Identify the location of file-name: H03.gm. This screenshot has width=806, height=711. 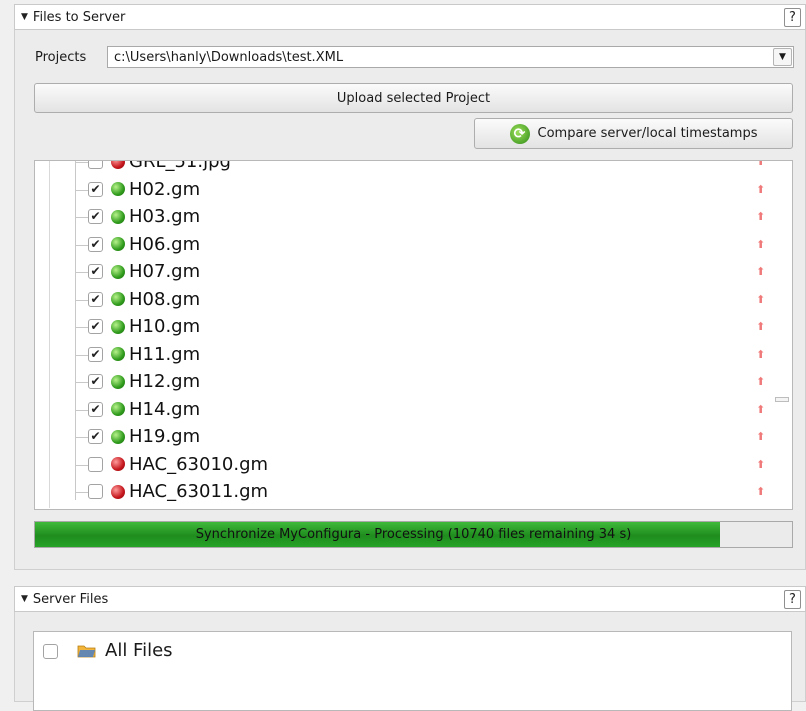
(165, 217).